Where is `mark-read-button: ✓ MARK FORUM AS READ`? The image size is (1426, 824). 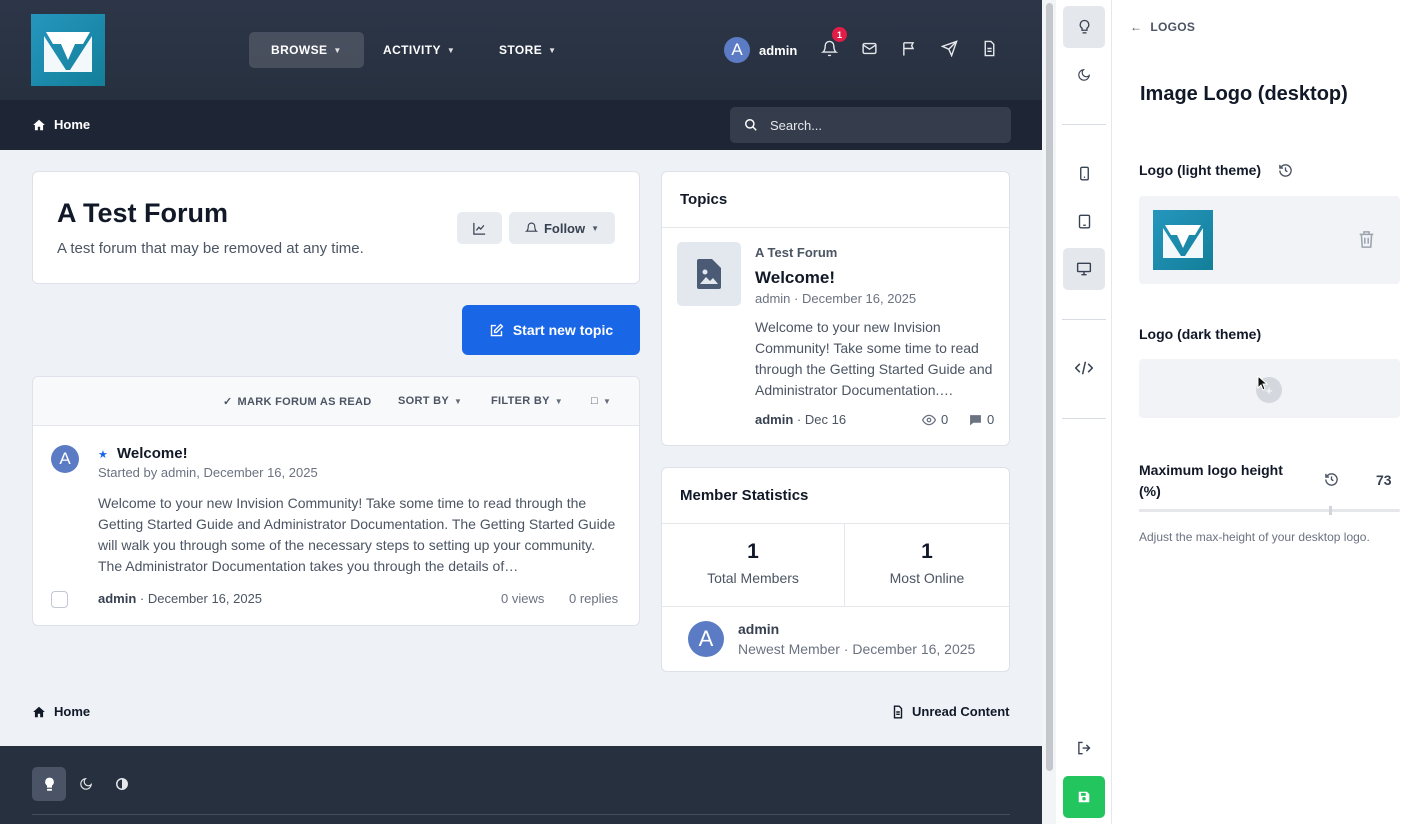
mark-read-button: ✓ MARK FORUM AS READ is located at coordinates (297, 402).